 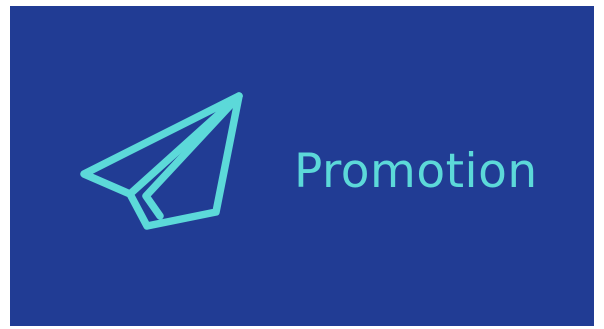 What do you see at coordinates (416, 171) in the screenshot?
I see `banner-title: Promotion` at bounding box center [416, 171].